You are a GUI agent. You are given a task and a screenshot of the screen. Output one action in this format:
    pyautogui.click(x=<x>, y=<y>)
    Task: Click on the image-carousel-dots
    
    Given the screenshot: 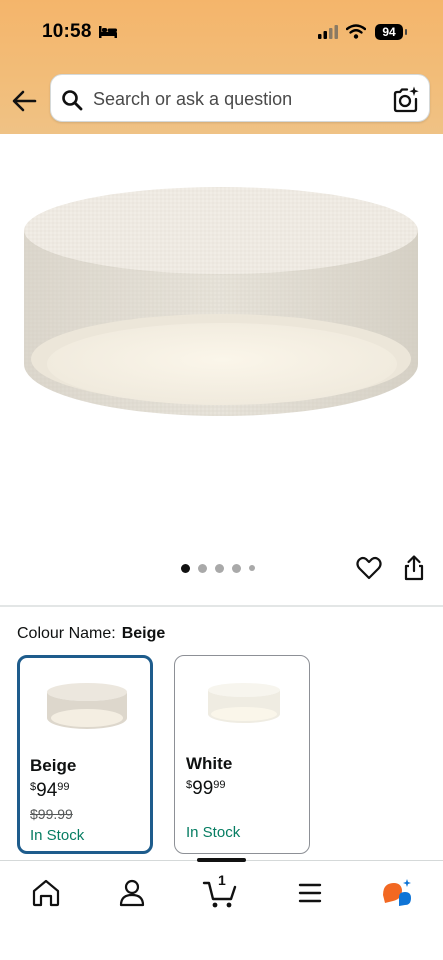 What is the action you would take?
    pyautogui.click(x=218, y=568)
    